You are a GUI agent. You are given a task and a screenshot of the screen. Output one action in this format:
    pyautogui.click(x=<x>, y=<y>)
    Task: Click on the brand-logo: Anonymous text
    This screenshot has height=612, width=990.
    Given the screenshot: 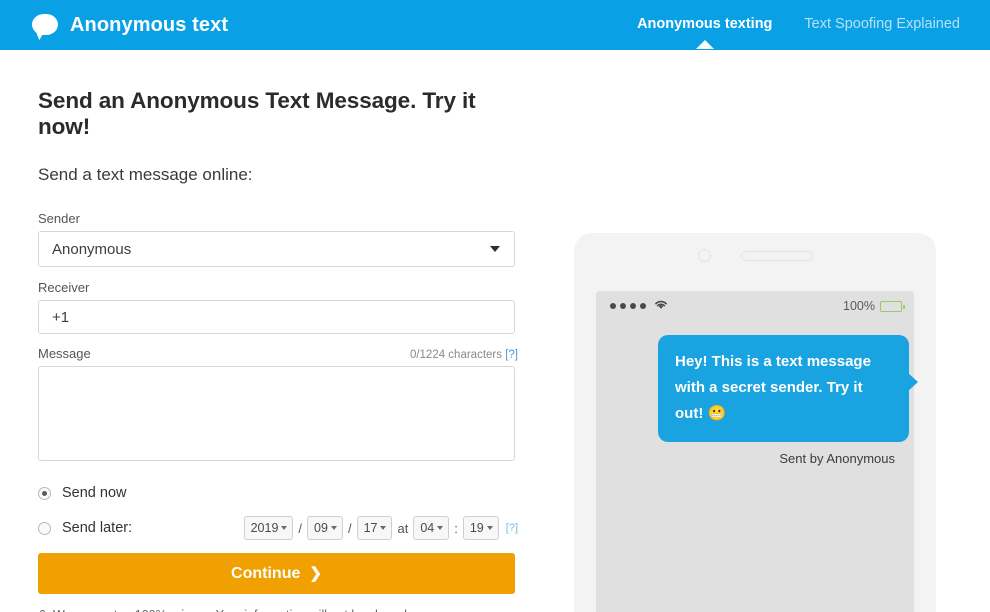 What is the action you would take?
    pyautogui.click(x=130, y=27)
    